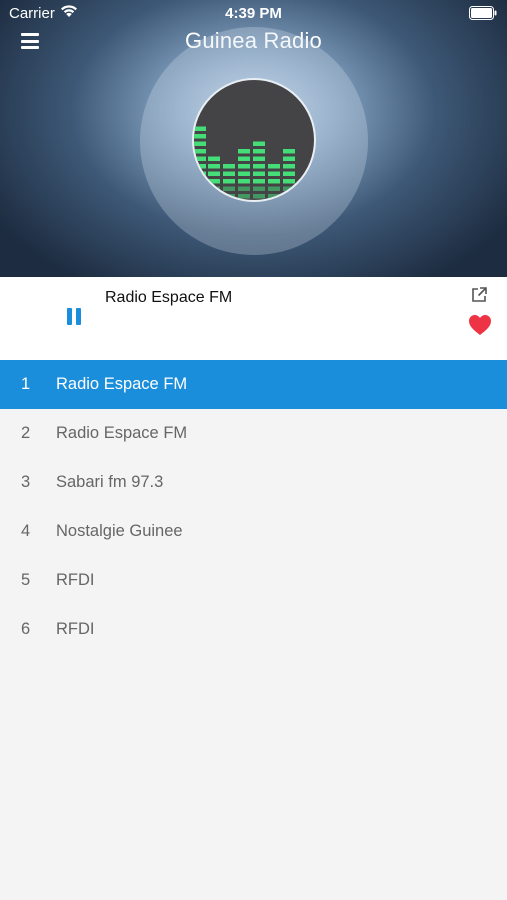  Describe the element at coordinates (26, 433) in the screenshot. I see `station-number: 2` at that location.